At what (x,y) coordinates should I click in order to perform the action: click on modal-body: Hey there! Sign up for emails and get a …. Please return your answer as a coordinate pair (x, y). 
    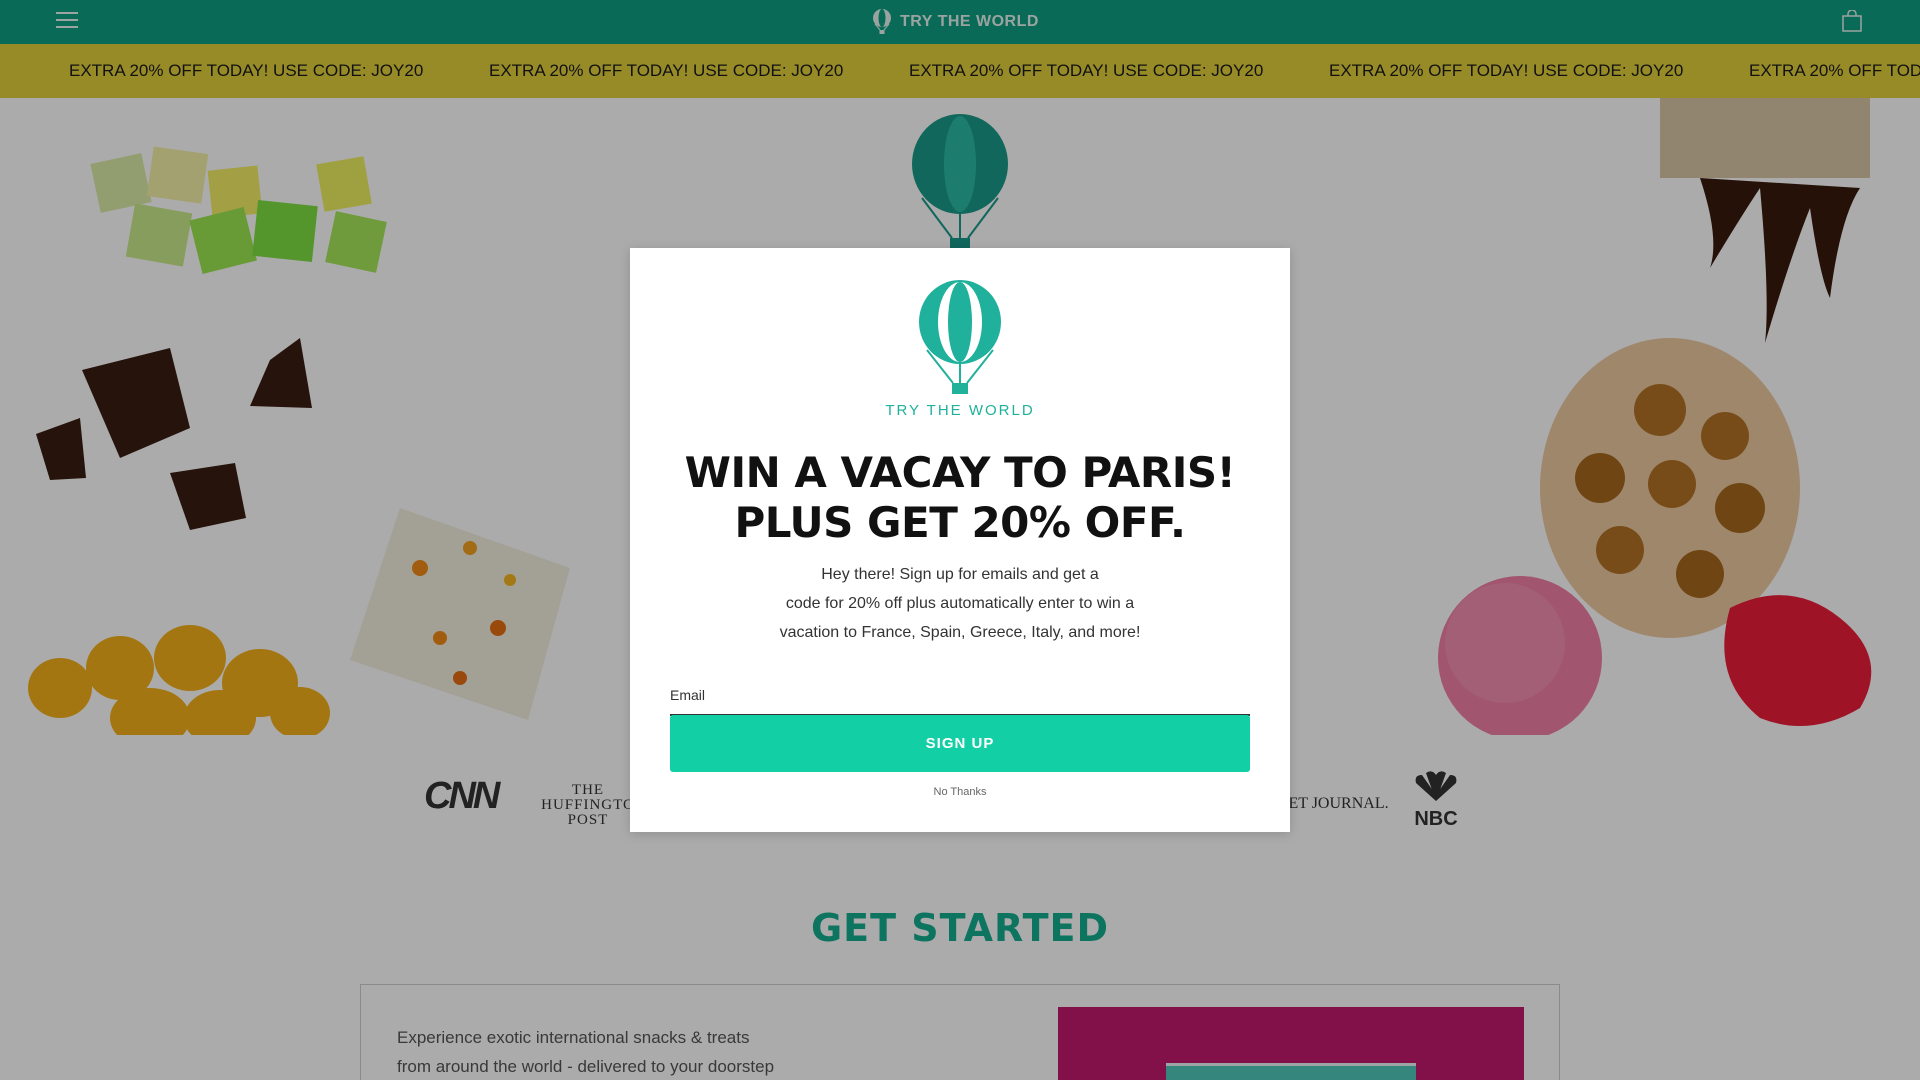
    Looking at the image, I should click on (960, 603).